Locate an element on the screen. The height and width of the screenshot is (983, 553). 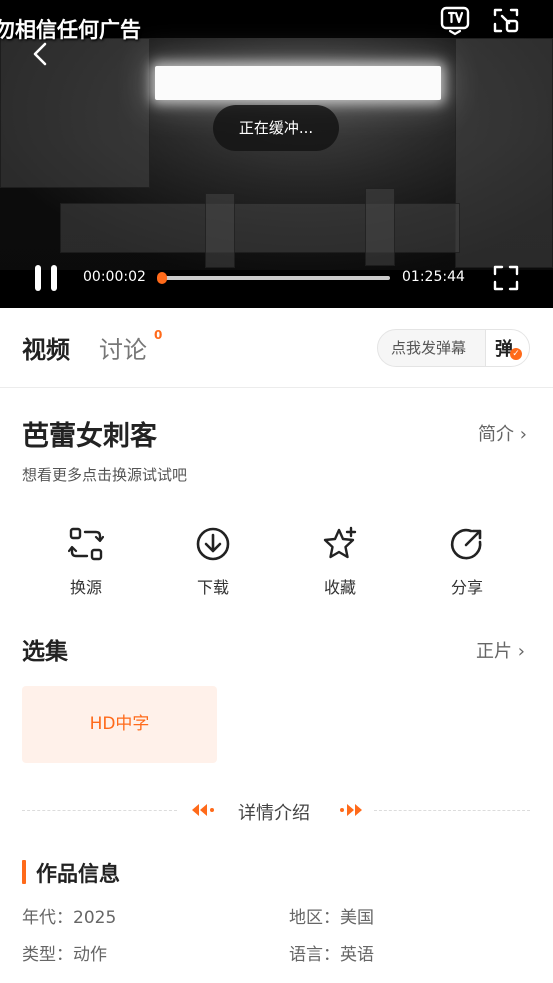
details-heading: 详情介绍 is located at coordinates (274, 813).